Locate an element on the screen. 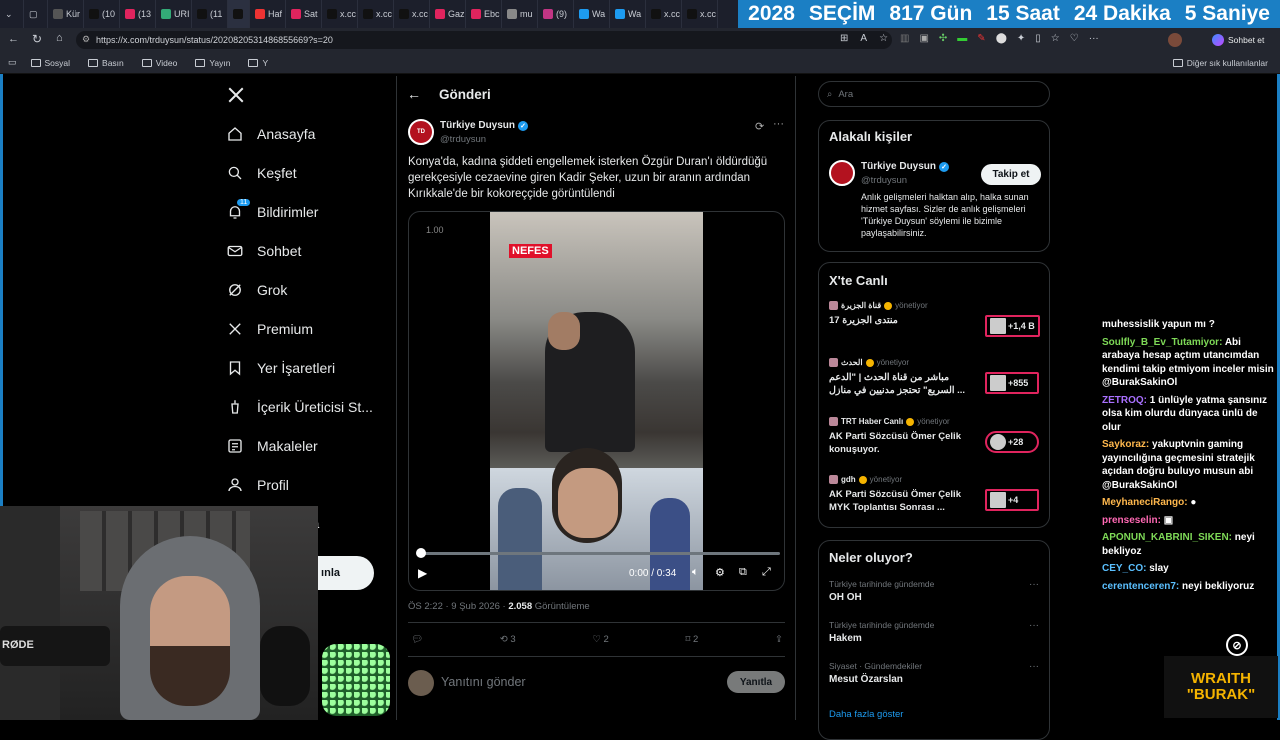 The image size is (1280, 740). show-more-link: Daha fazla göster is located at coordinates (866, 714).